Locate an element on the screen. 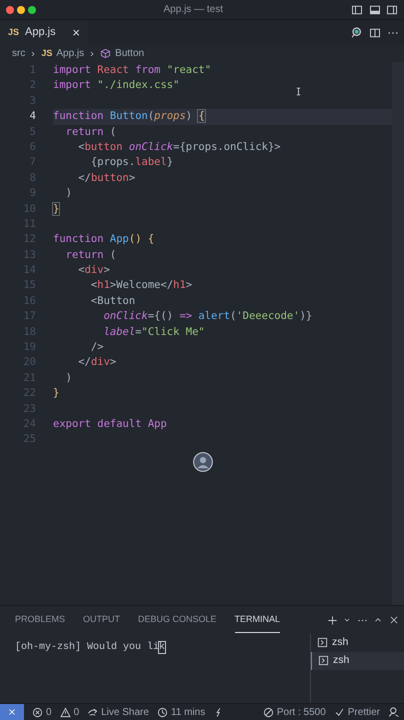 The height and width of the screenshot is (720, 404). remote-button is located at coordinates (12, 712).